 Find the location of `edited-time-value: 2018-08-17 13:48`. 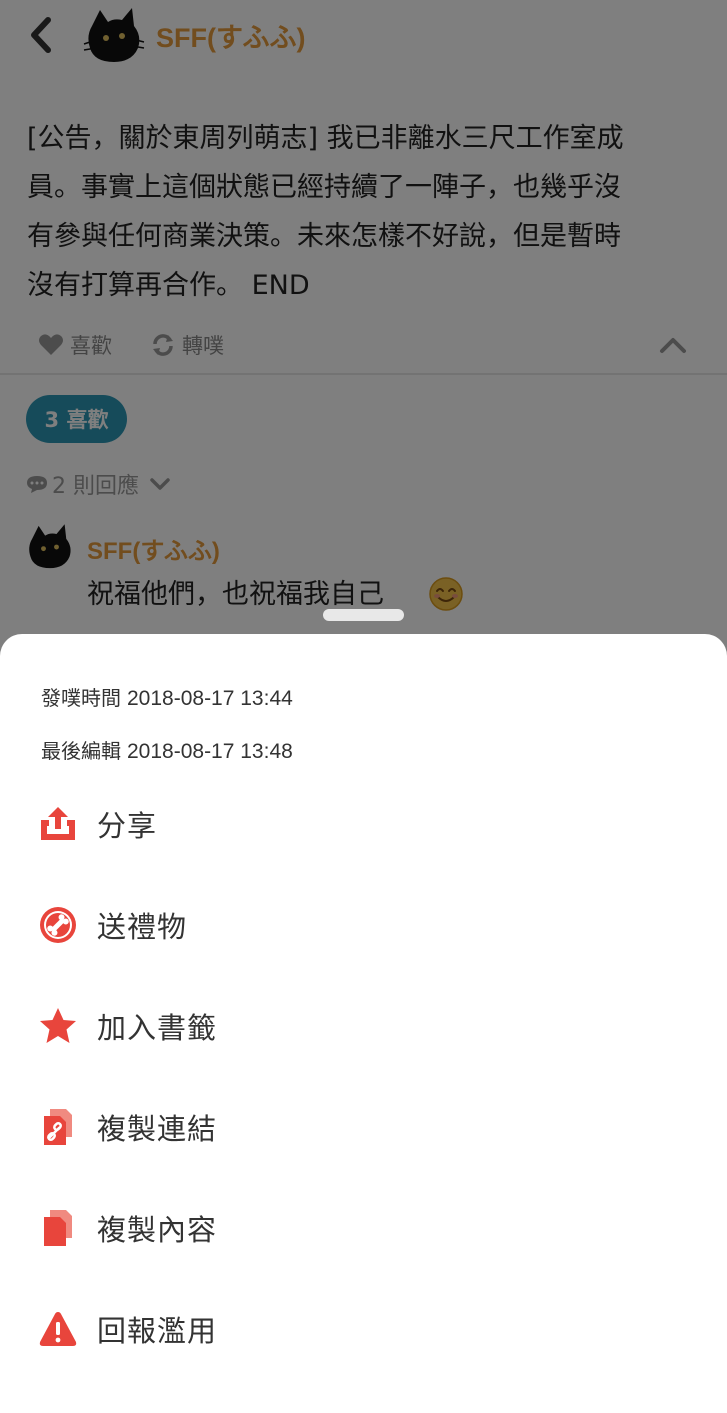

edited-time-value: 2018-08-17 13:48 is located at coordinates (210, 751).